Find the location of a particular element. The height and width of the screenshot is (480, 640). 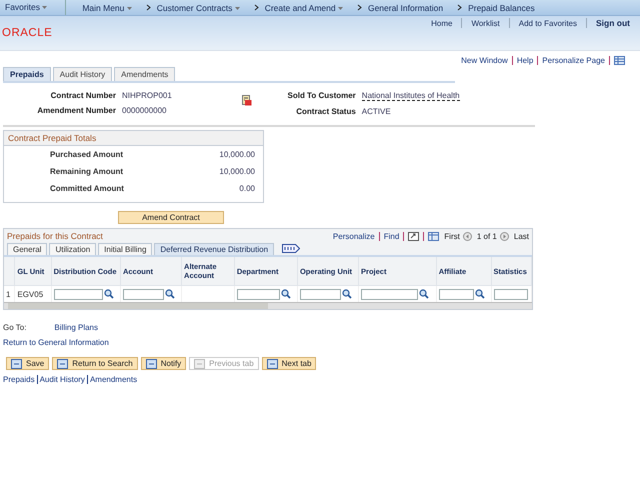

personalize-link: Personalize is located at coordinates (353, 236).